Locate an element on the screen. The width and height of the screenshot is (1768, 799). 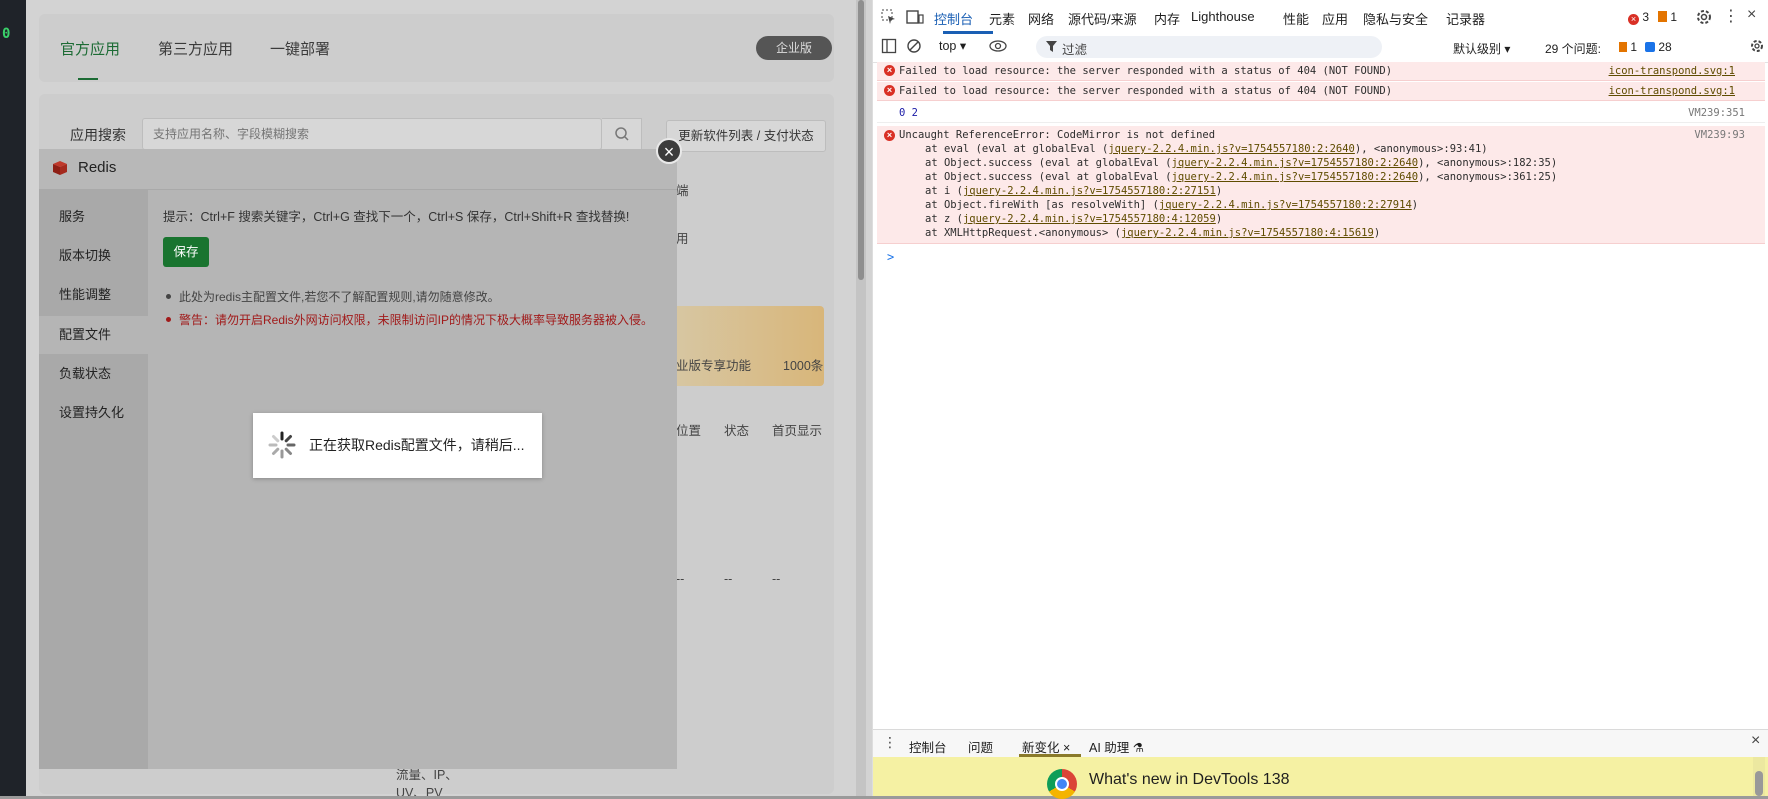
stack-text: at XMLHttpRequest.<anonymous> ( is located at coordinates (1023, 233).